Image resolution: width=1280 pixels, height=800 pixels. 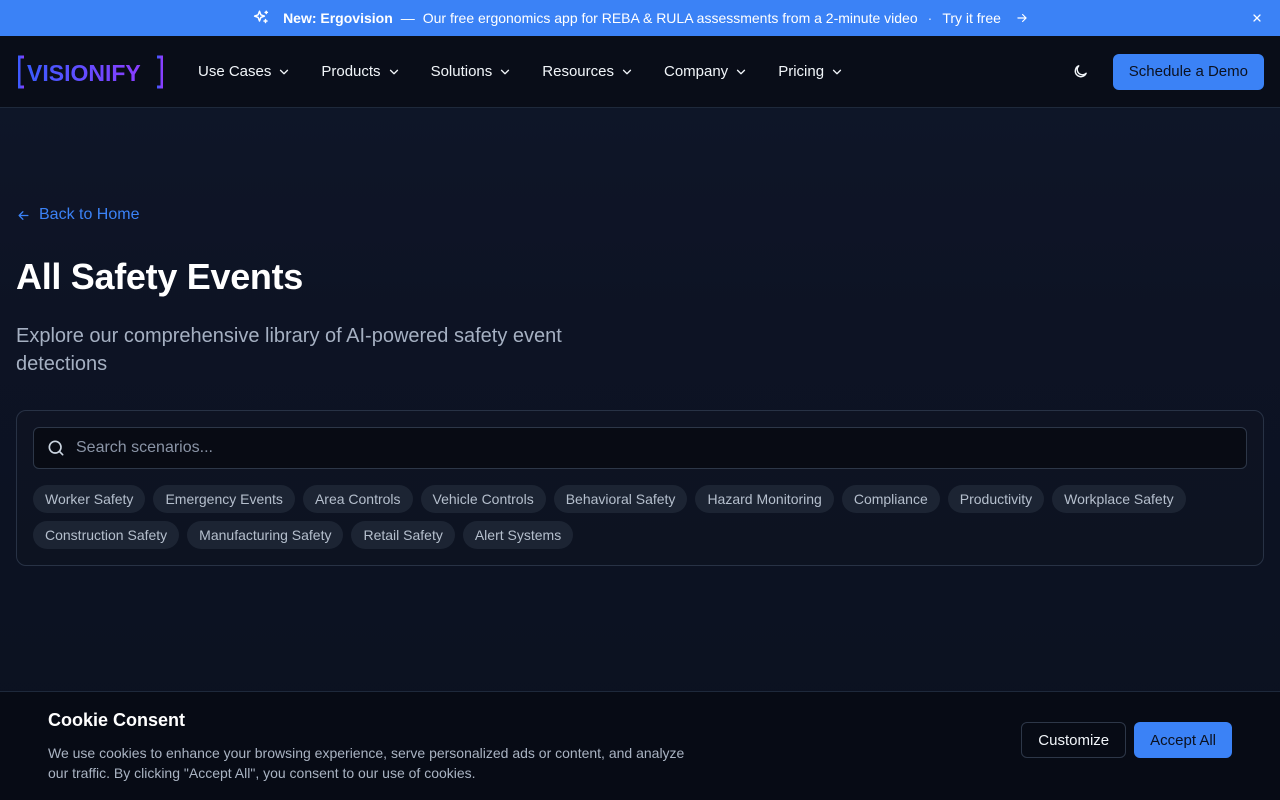 What do you see at coordinates (89, 499) in the screenshot?
I see `chip-worker-safety: Worker Safety` at bounding box center [89, 499].